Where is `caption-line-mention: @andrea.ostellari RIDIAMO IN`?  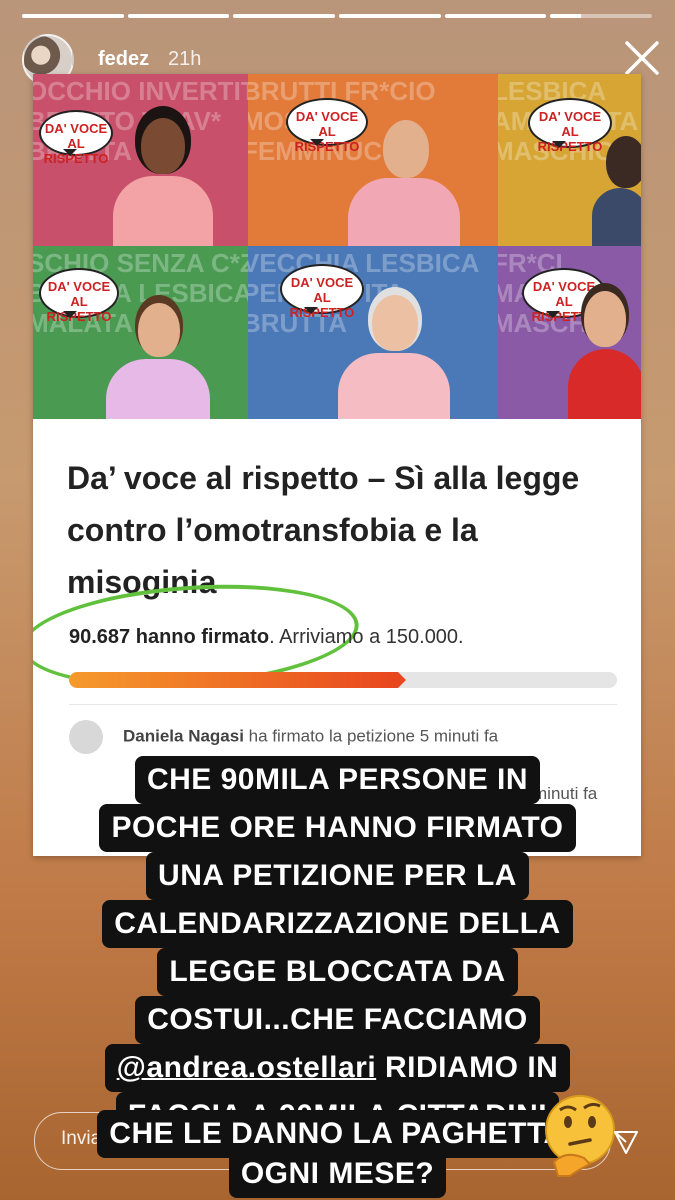
caption-line-mention: @andrea.ostellari RIDIAMO IN is located at coordinates (337, 1068).